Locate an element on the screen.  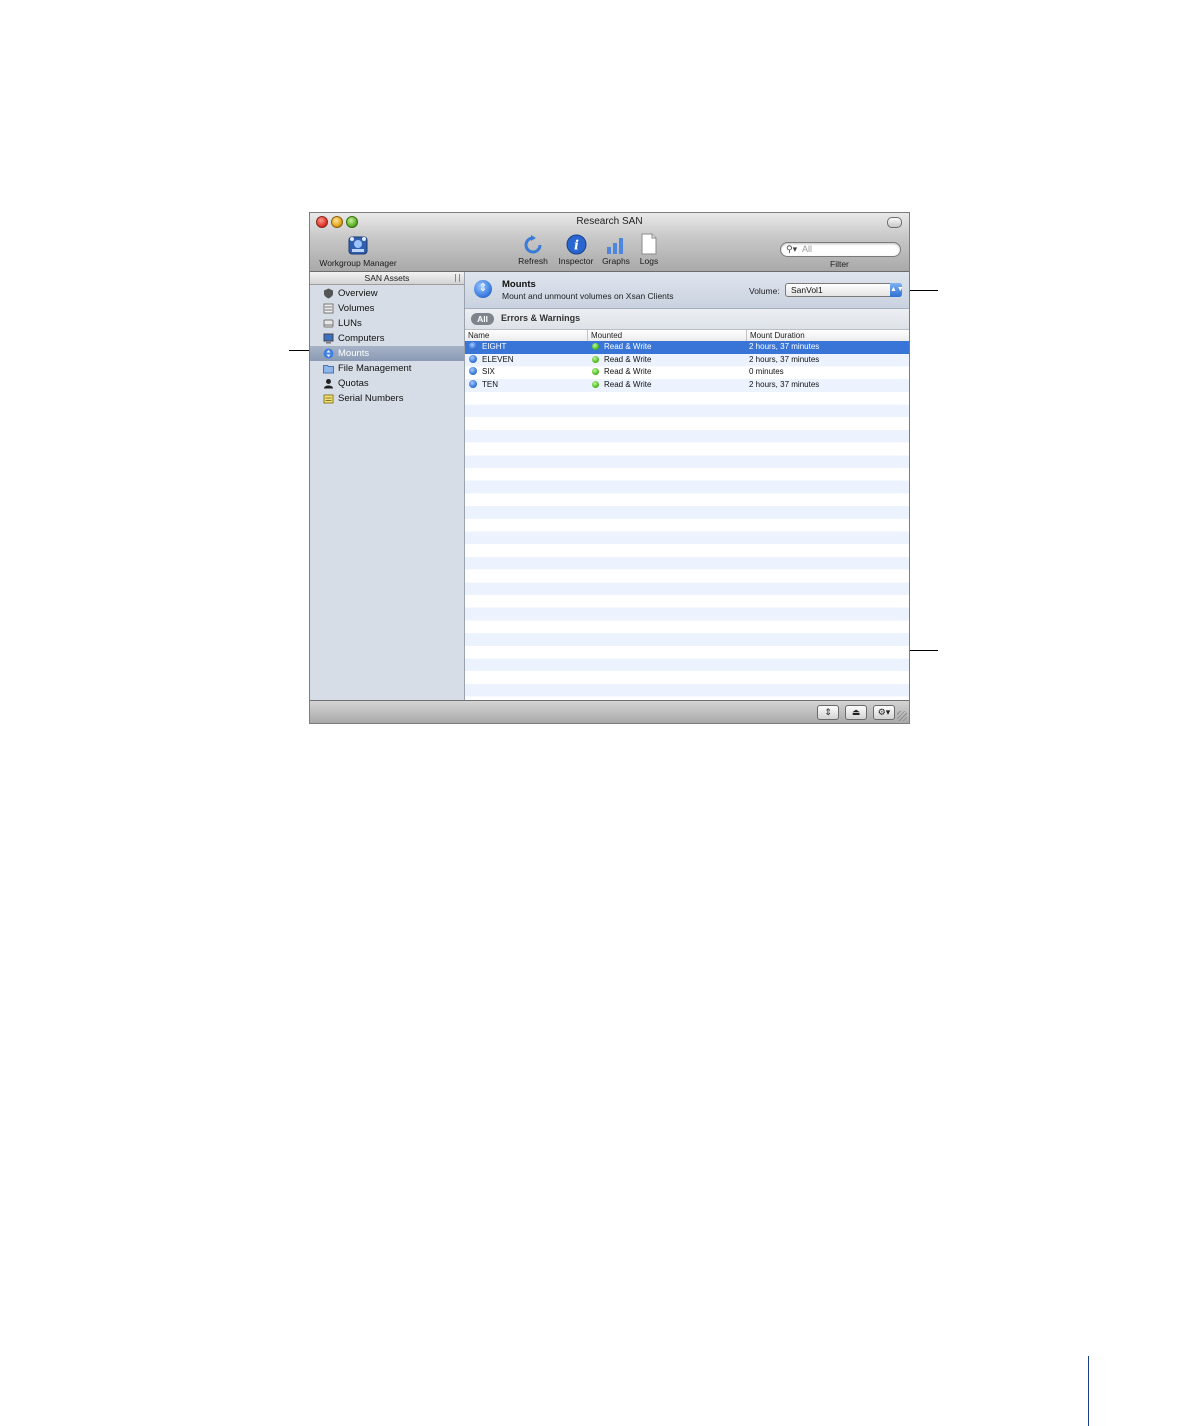
table-row: TEN Read & Write 2 hours, 37 minutes is located at coordinates (687, 385).